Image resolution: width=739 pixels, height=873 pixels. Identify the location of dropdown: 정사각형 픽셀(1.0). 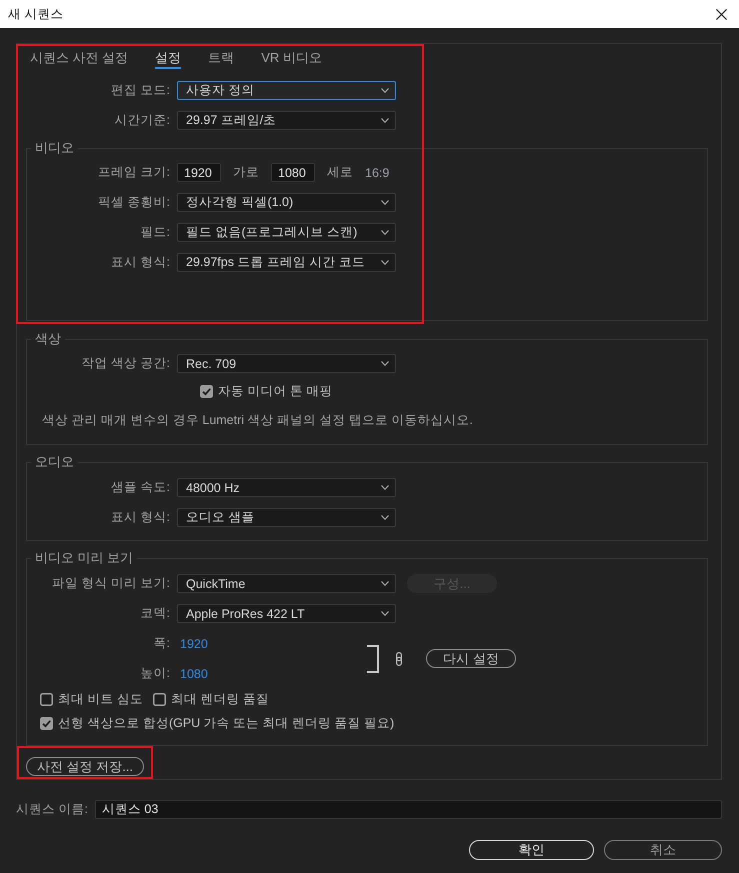
(286, 202).